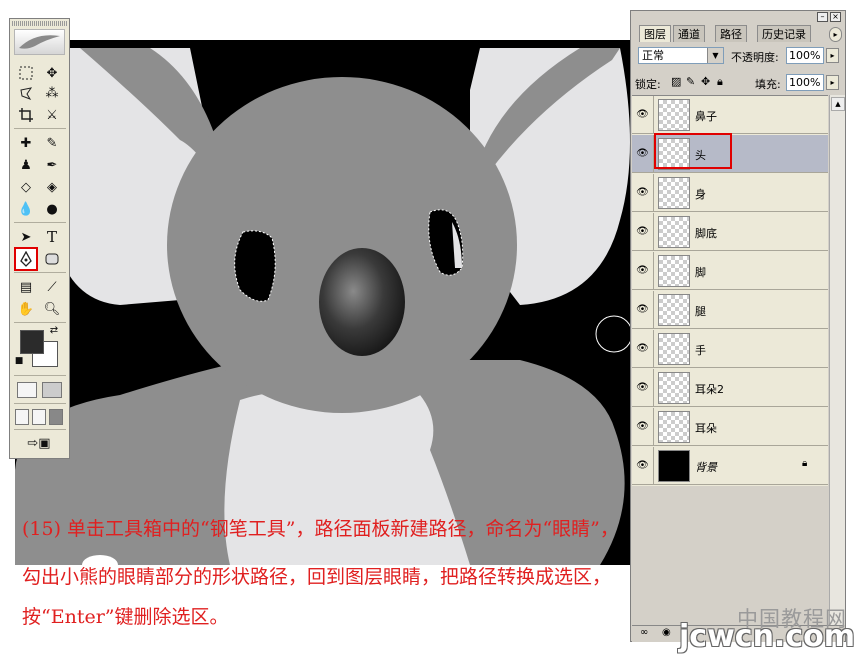 The width and height of the screenshot is (859, 654). I want to click on clone-stamp-tool-icon: ♟, so click(26, 165).